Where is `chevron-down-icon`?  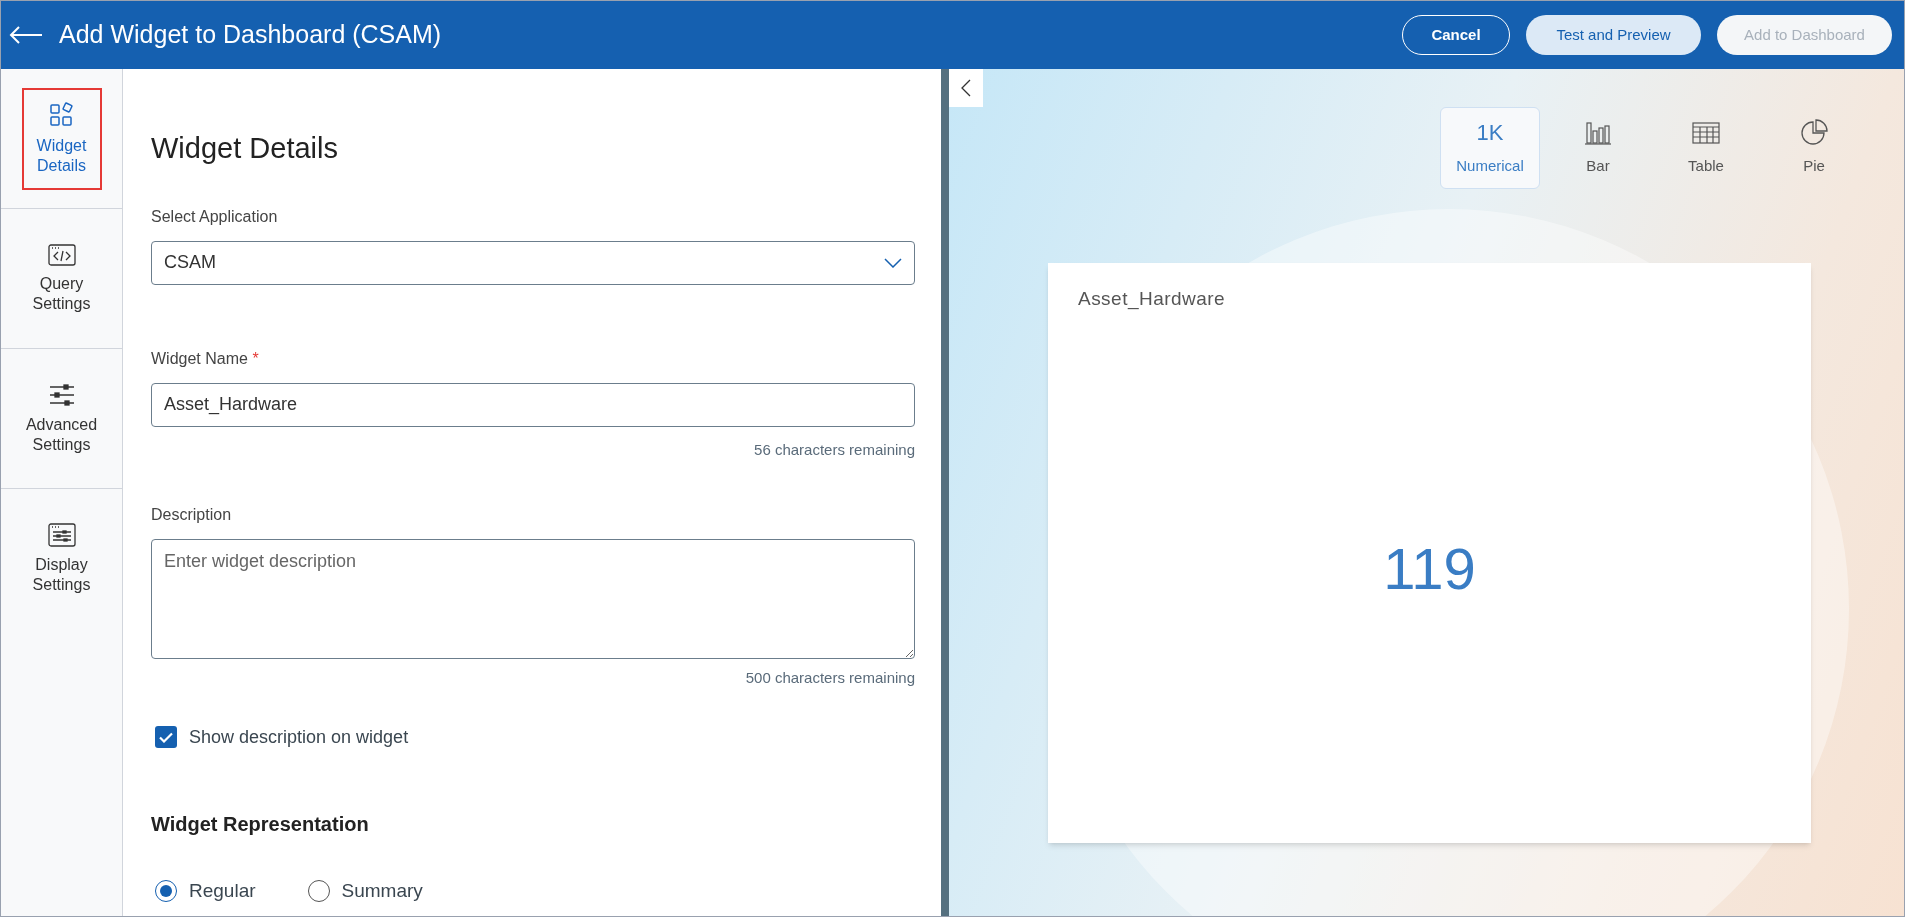
chevron-down-icon is located at coordinates (893, 262).